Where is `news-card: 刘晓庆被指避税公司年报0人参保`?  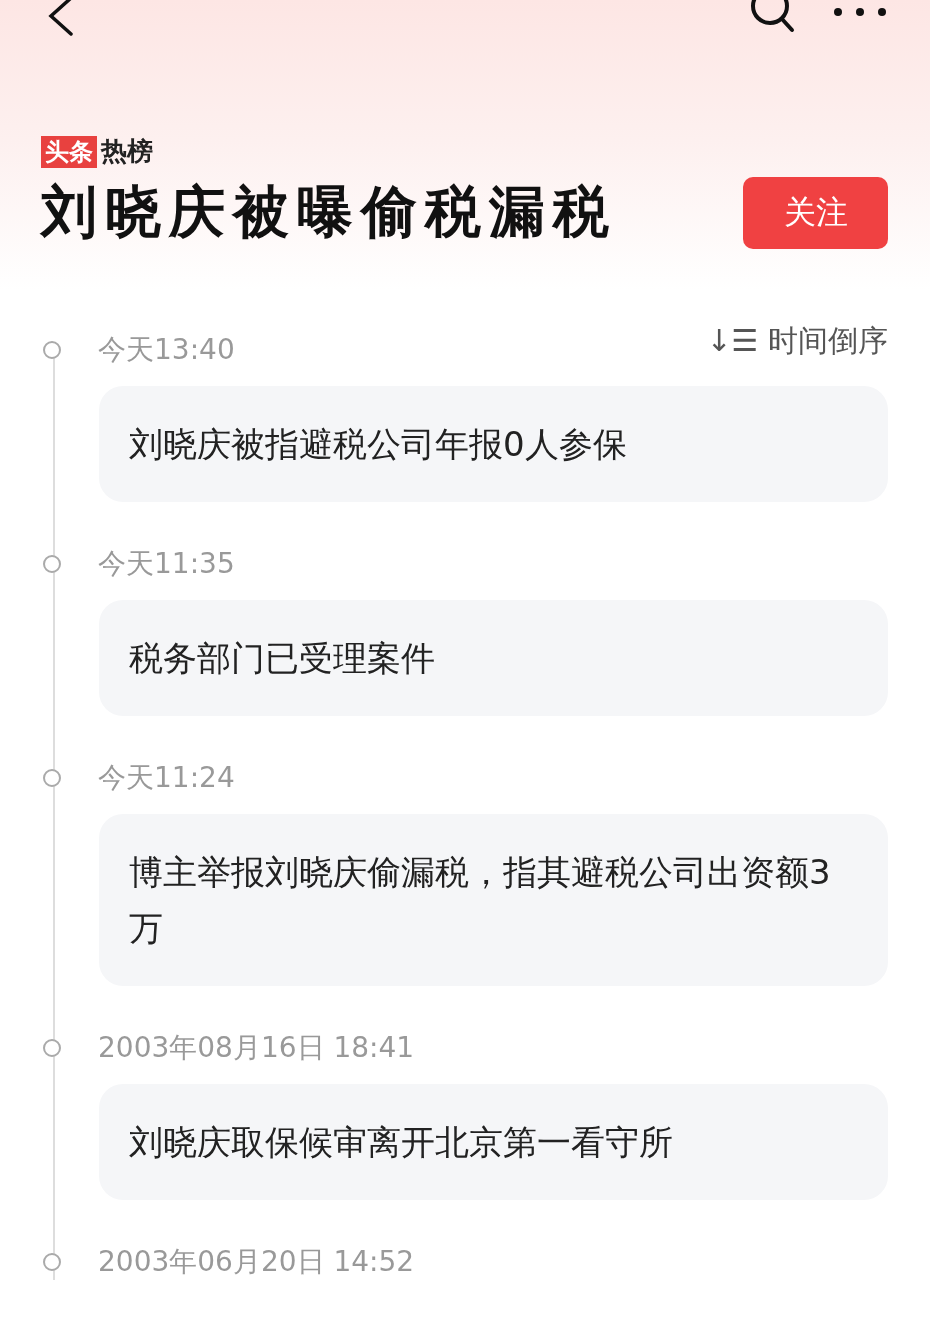 news-card: 刘晓庆被指避税公司年报0人参保 is located at coordinates (493, 444).